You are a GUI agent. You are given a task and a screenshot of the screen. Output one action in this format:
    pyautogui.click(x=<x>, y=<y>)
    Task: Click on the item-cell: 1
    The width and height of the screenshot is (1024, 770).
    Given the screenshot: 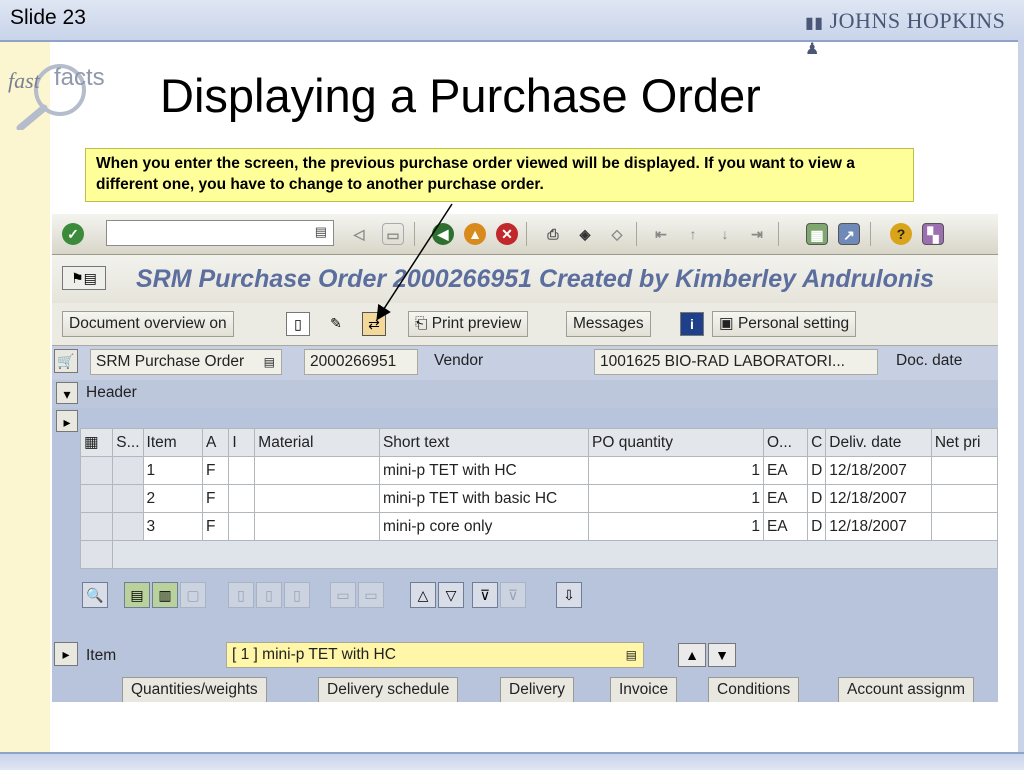 What is the action you would take?
    pyautogui.click(x=172, y=470)
    